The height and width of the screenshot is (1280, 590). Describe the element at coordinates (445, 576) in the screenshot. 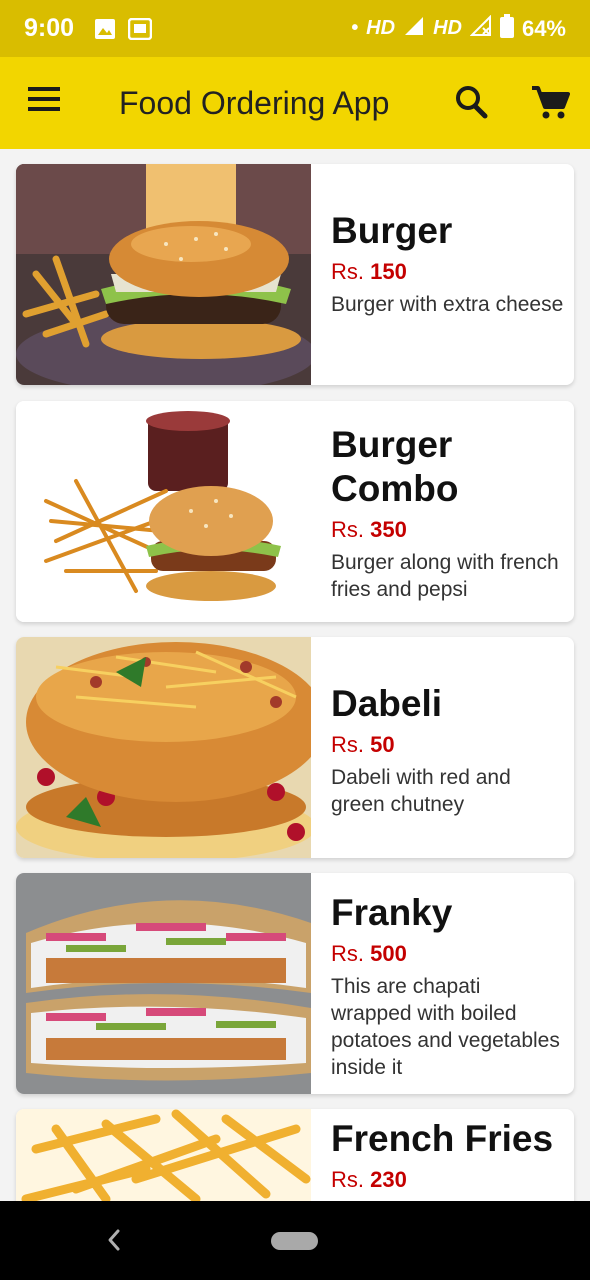

I see `food-description: Burger along with french fries and pepsi` at that location.